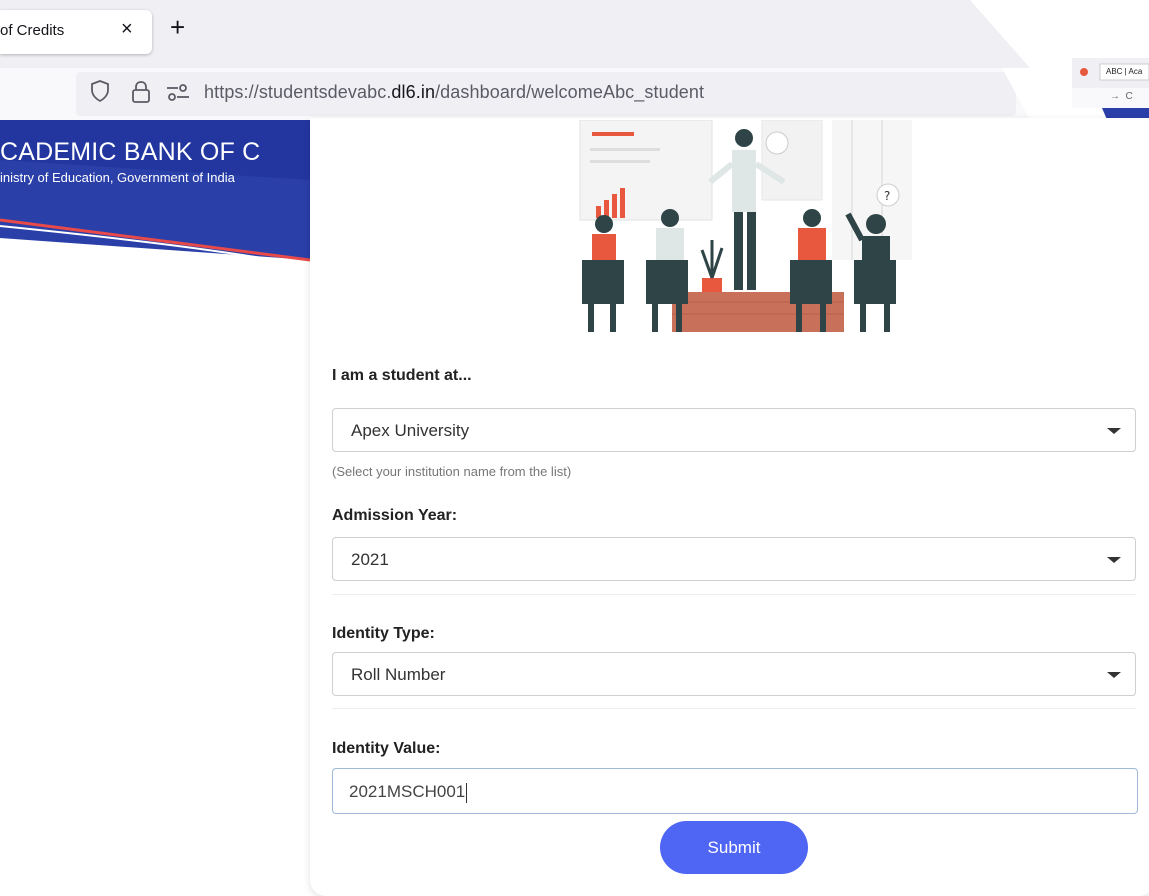 This screenshot has height=896, width=1149. What do you see at coordinates (1124, 71) in the screenshot?
I see `background-tab-title: ABC | Aca` at bounding box center [1124, 71].